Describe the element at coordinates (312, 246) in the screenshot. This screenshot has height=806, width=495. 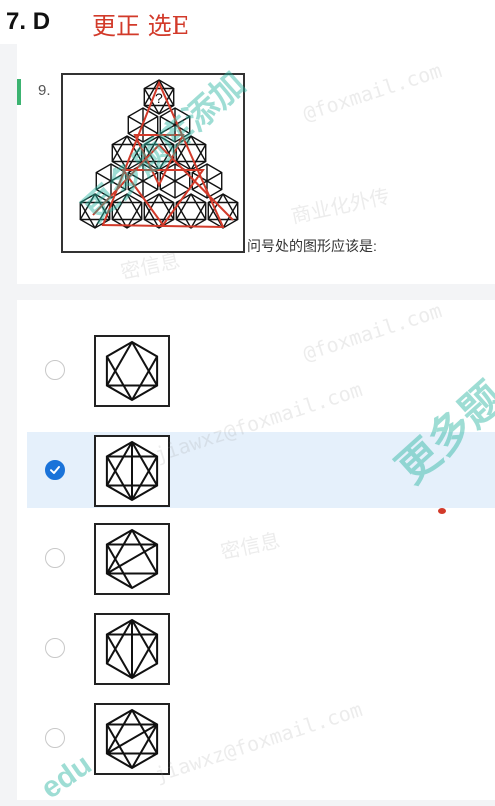
I see `question-text: 问号处的图形应该是:` at that location.